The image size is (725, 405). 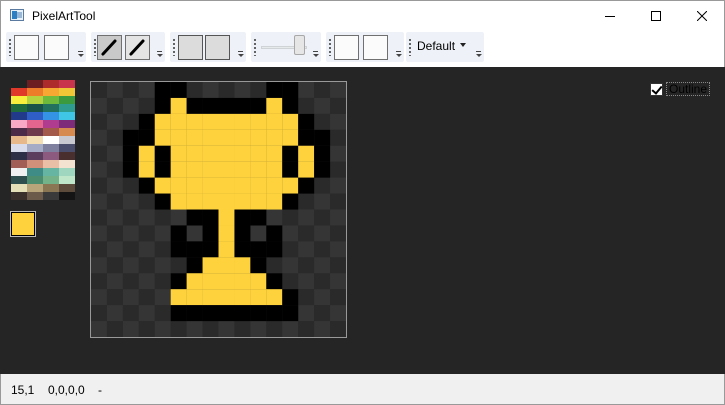 I want to click on close-button, so click(x=702, y=16).